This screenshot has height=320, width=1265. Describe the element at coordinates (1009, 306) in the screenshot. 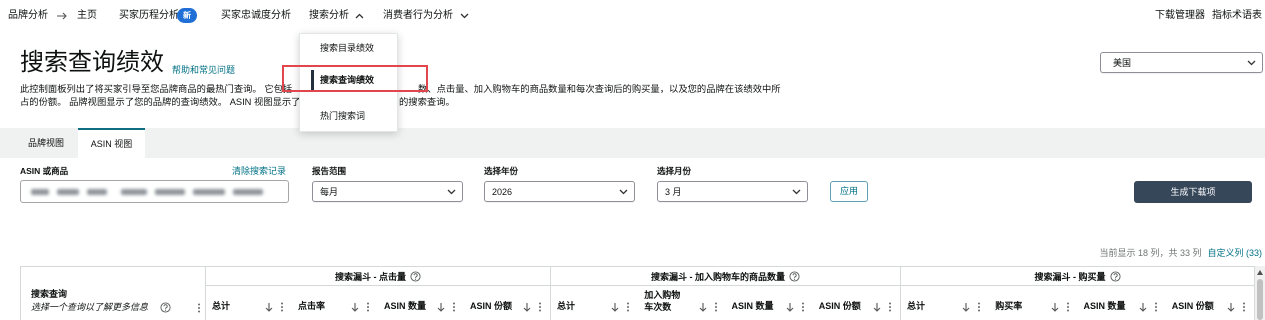

I see `column-header-label: 购买率` at that location.